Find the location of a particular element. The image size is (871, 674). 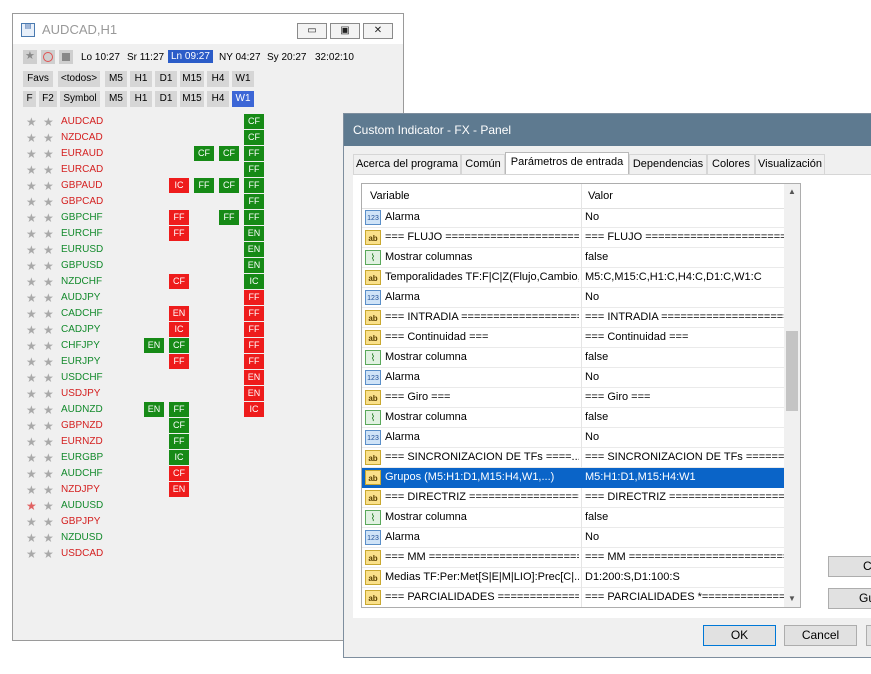

pair-symbol: NZDUSD is located at coordinates (82, 538).